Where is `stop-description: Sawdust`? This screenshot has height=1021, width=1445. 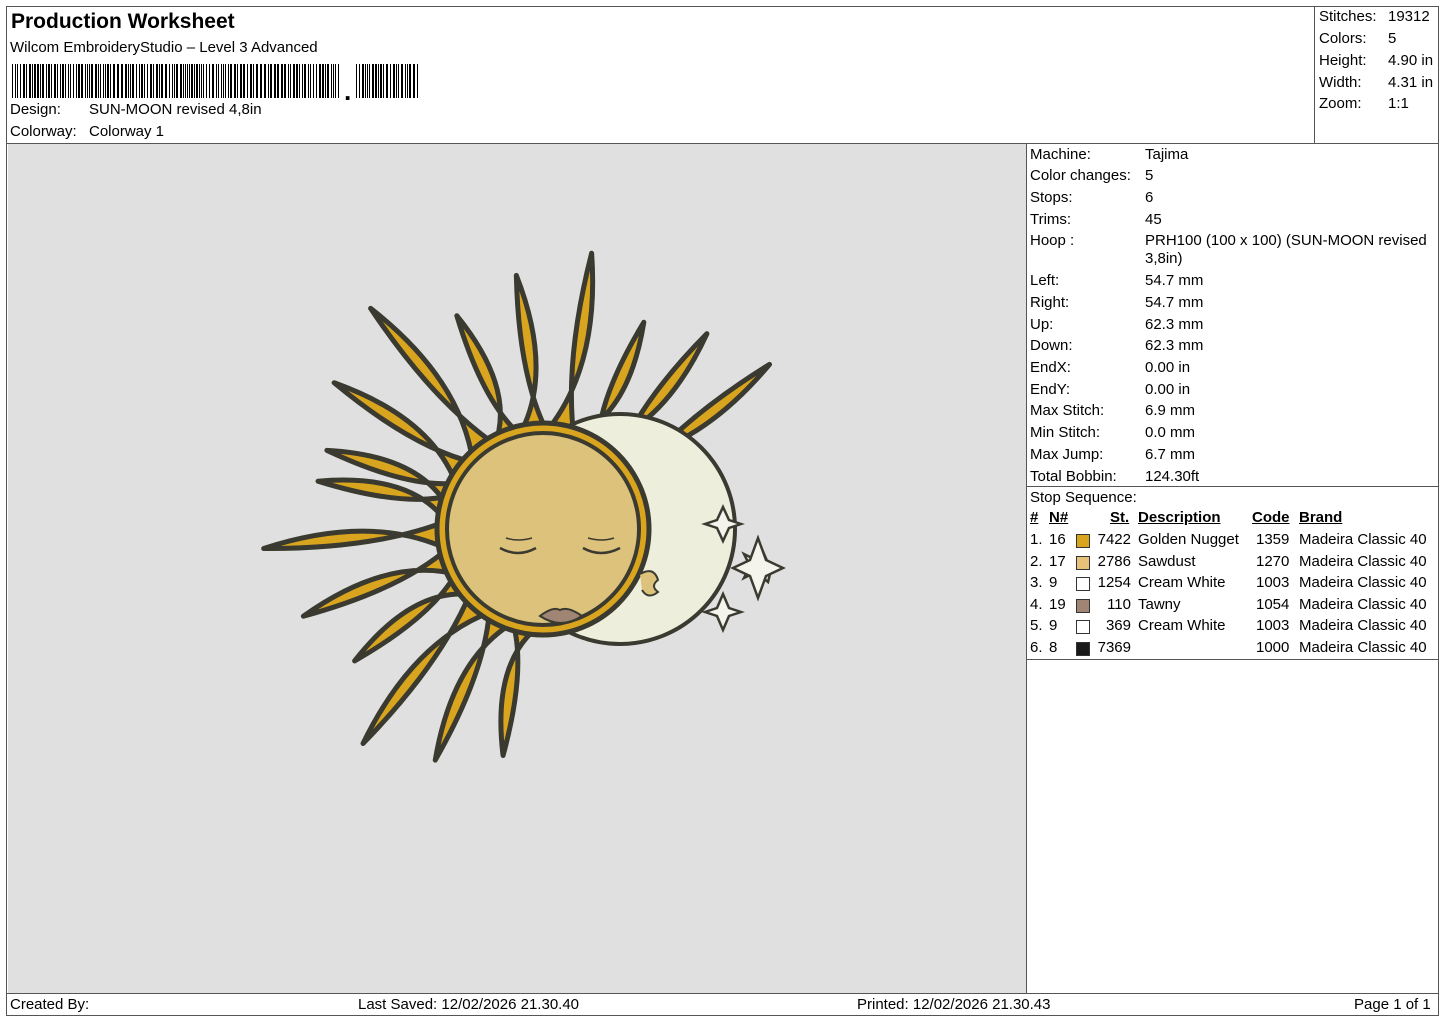
stop-description: Sawdust is located at coordinates (1167, 561).